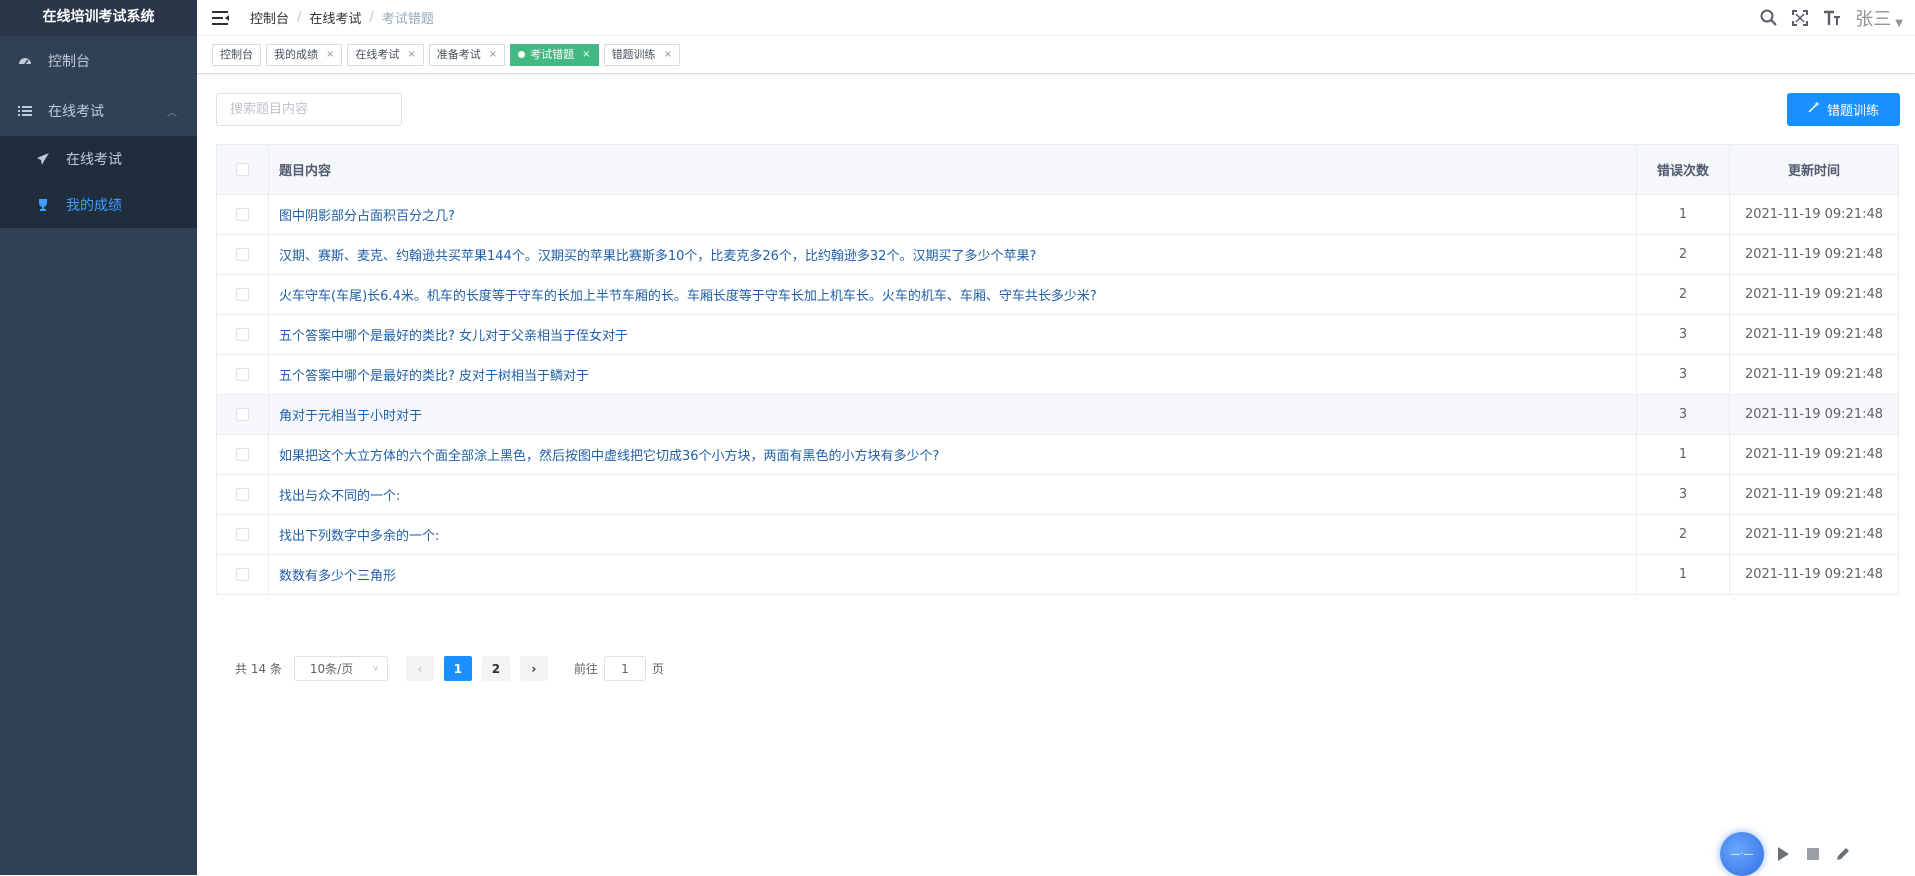  What do you see at coordinates (458, 54) in the screenshot?
I see `tag-label: 准备考试` at bounding box center [458, 54].